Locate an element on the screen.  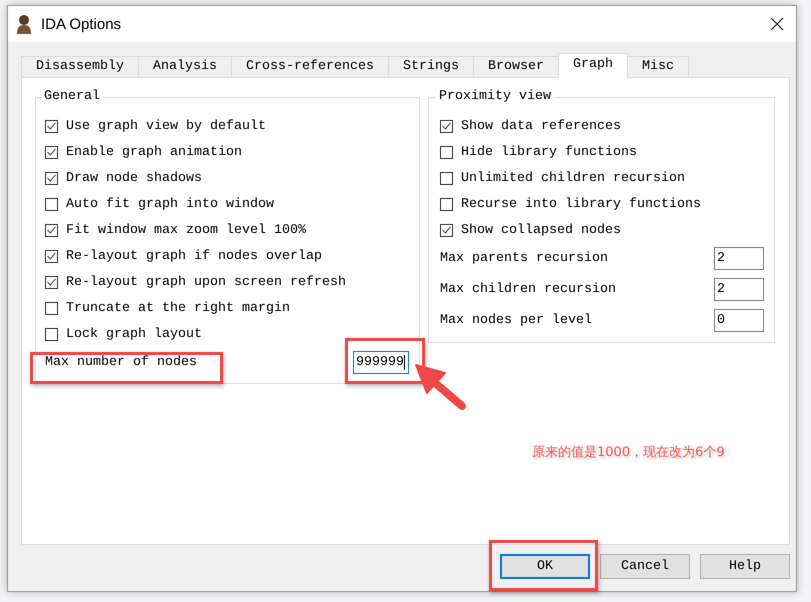
checkbox-label: Unlimited children recursion is located at coordinates (573, 178).